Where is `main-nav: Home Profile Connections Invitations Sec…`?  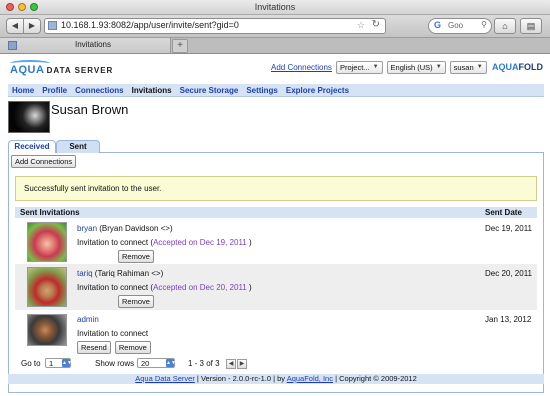
main-nav: Home Profile Connections Invitations Sec… is located at coordinates (276, 90).